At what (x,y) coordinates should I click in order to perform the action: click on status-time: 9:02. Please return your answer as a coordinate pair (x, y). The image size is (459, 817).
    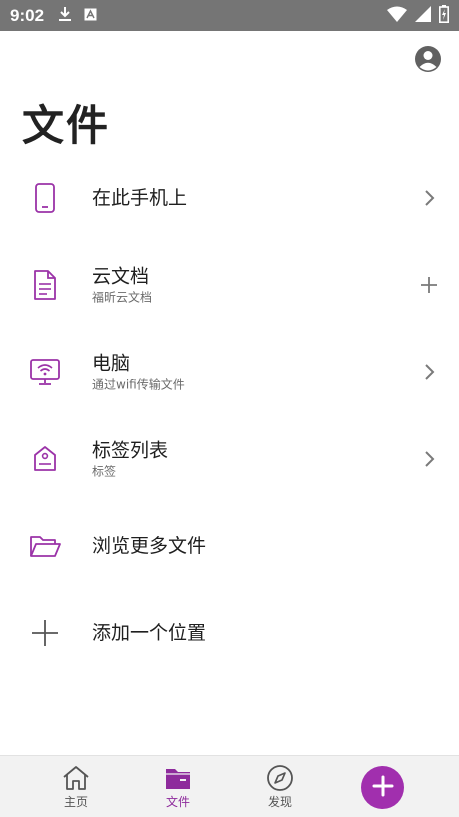
    Looking at the image, I should click on (27, 15).